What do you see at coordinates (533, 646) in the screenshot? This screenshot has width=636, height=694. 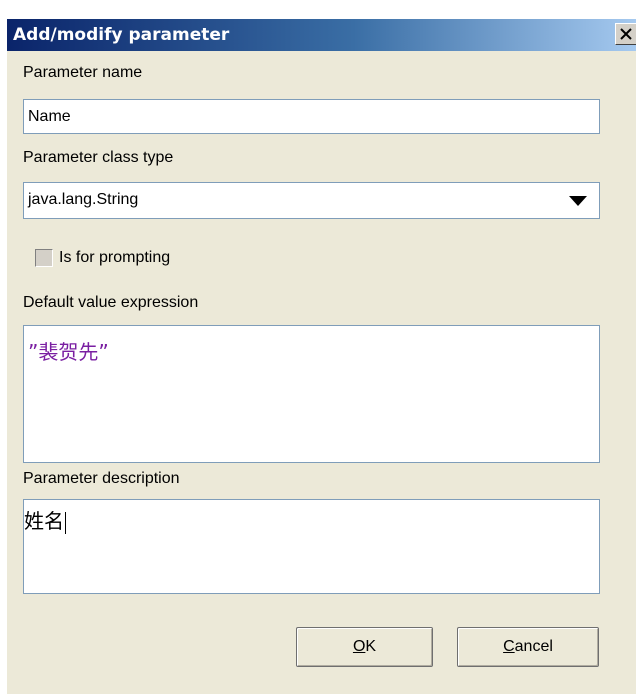 I see `cancel-label-rest: ancel` at bounding box center [533, 646].